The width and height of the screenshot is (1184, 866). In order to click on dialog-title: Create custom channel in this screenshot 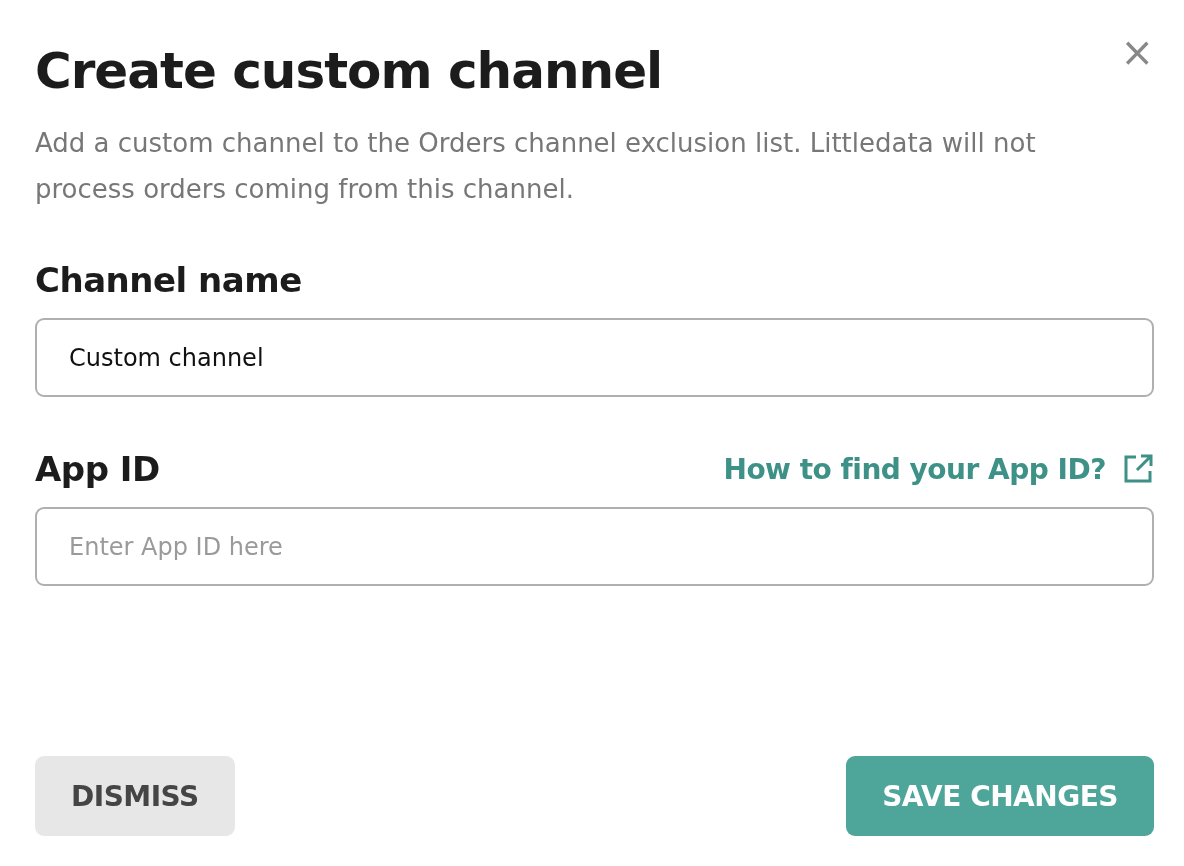, I will do `click(349, 71)`.